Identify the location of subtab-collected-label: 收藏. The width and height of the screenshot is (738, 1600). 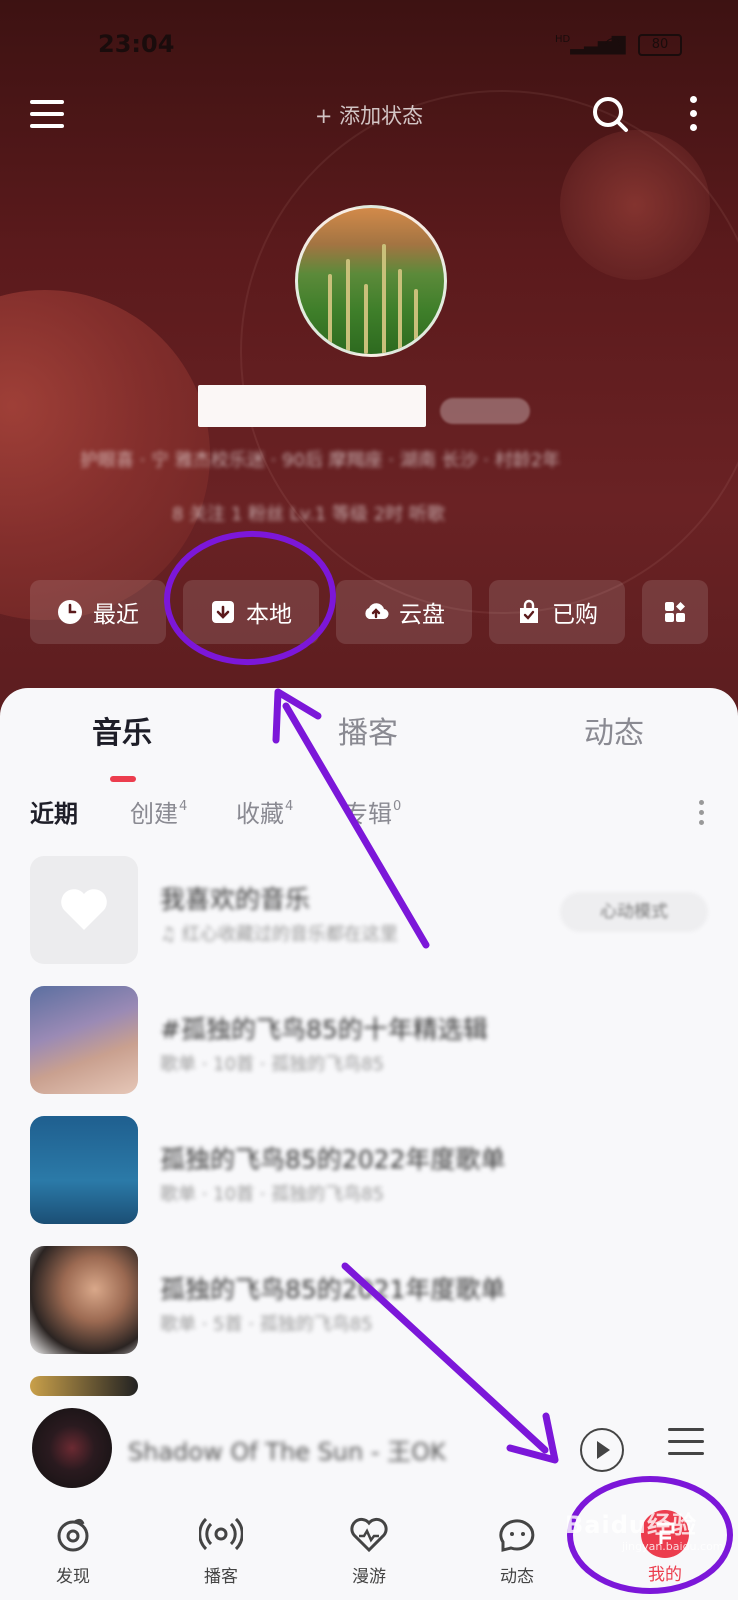
(260, 814).